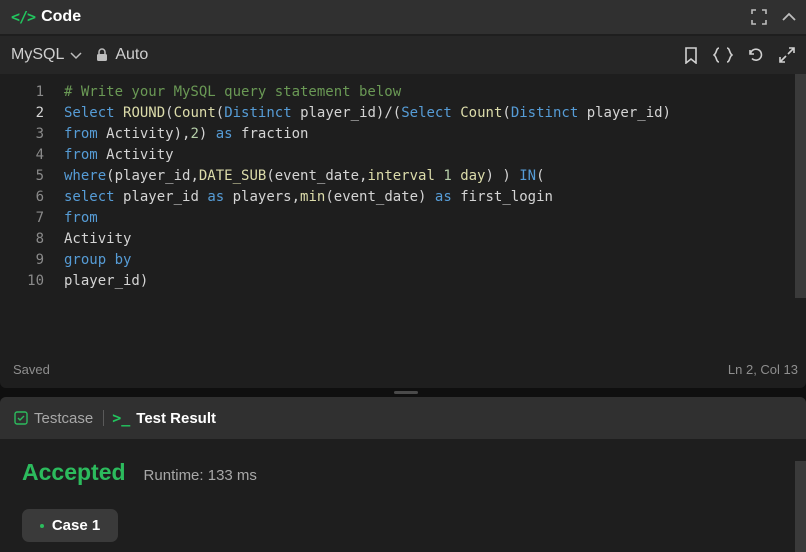 Image resolution: width=806 pixels, height=552 pixels. I want to click on code-token: ROUND, so click(144, 113).